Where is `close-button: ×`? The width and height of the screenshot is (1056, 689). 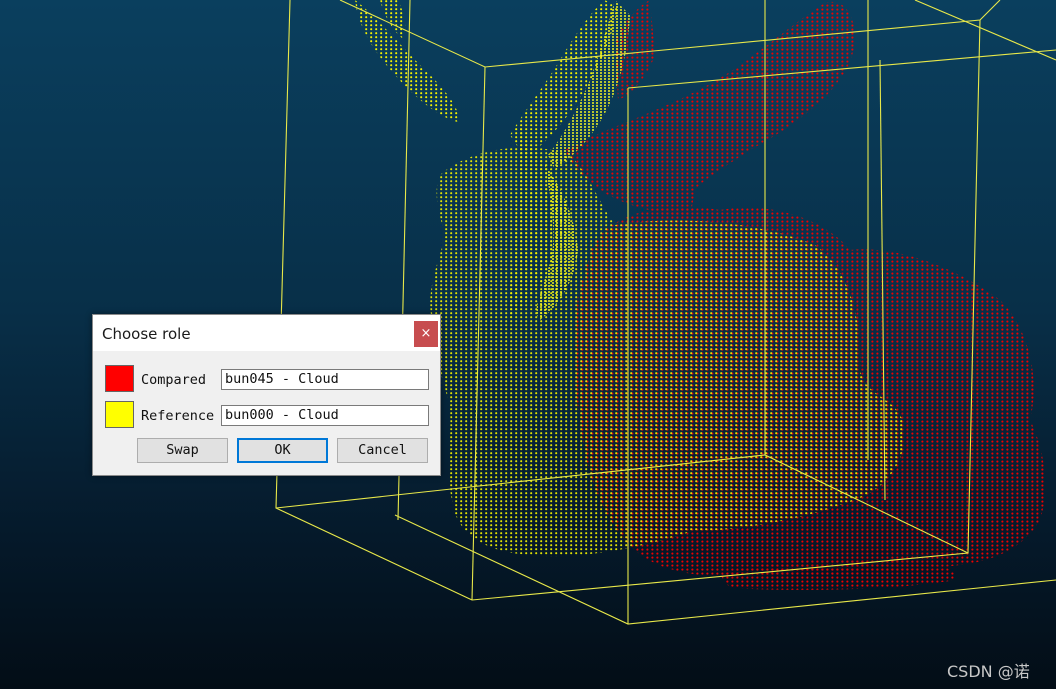 close-button: × is located at coordinates (426, 334).